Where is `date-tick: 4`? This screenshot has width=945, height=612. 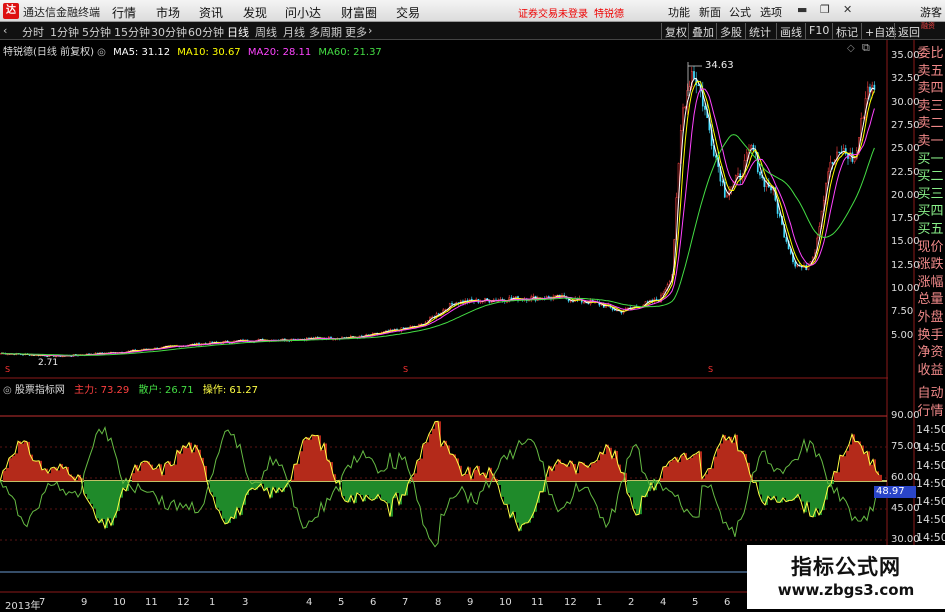 date-tick: 4 is located at coordinates (309, 602).